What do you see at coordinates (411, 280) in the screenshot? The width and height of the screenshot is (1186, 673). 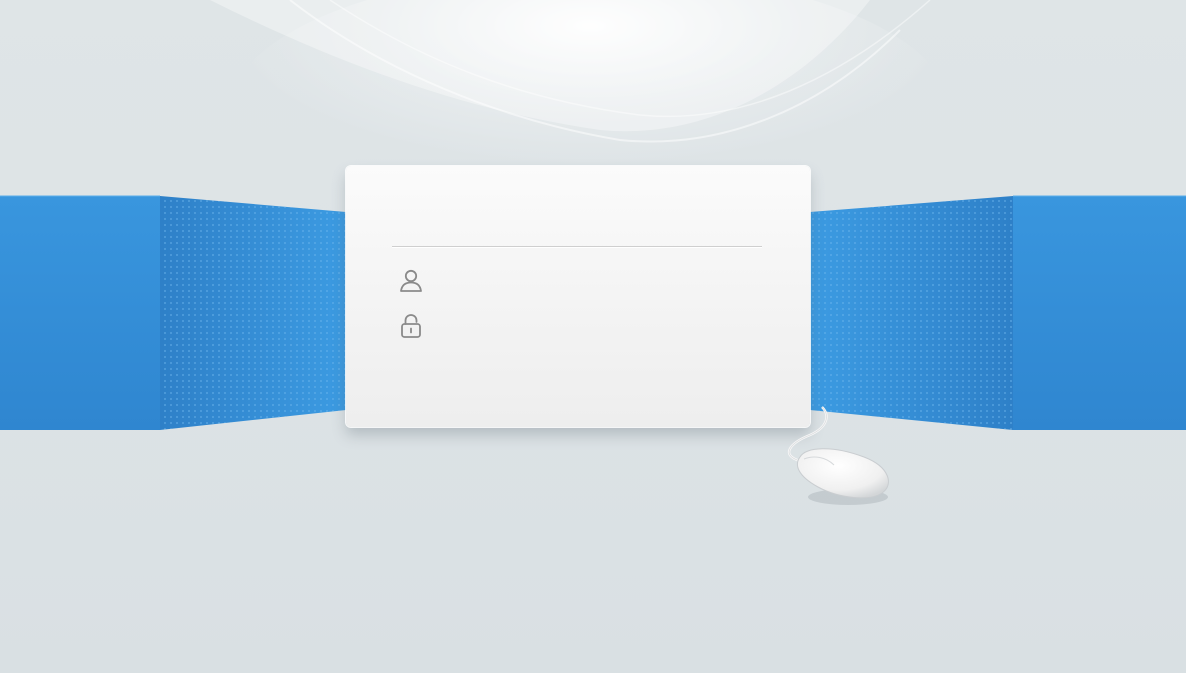 I see `user-icon` at bounding box center [411, 280].